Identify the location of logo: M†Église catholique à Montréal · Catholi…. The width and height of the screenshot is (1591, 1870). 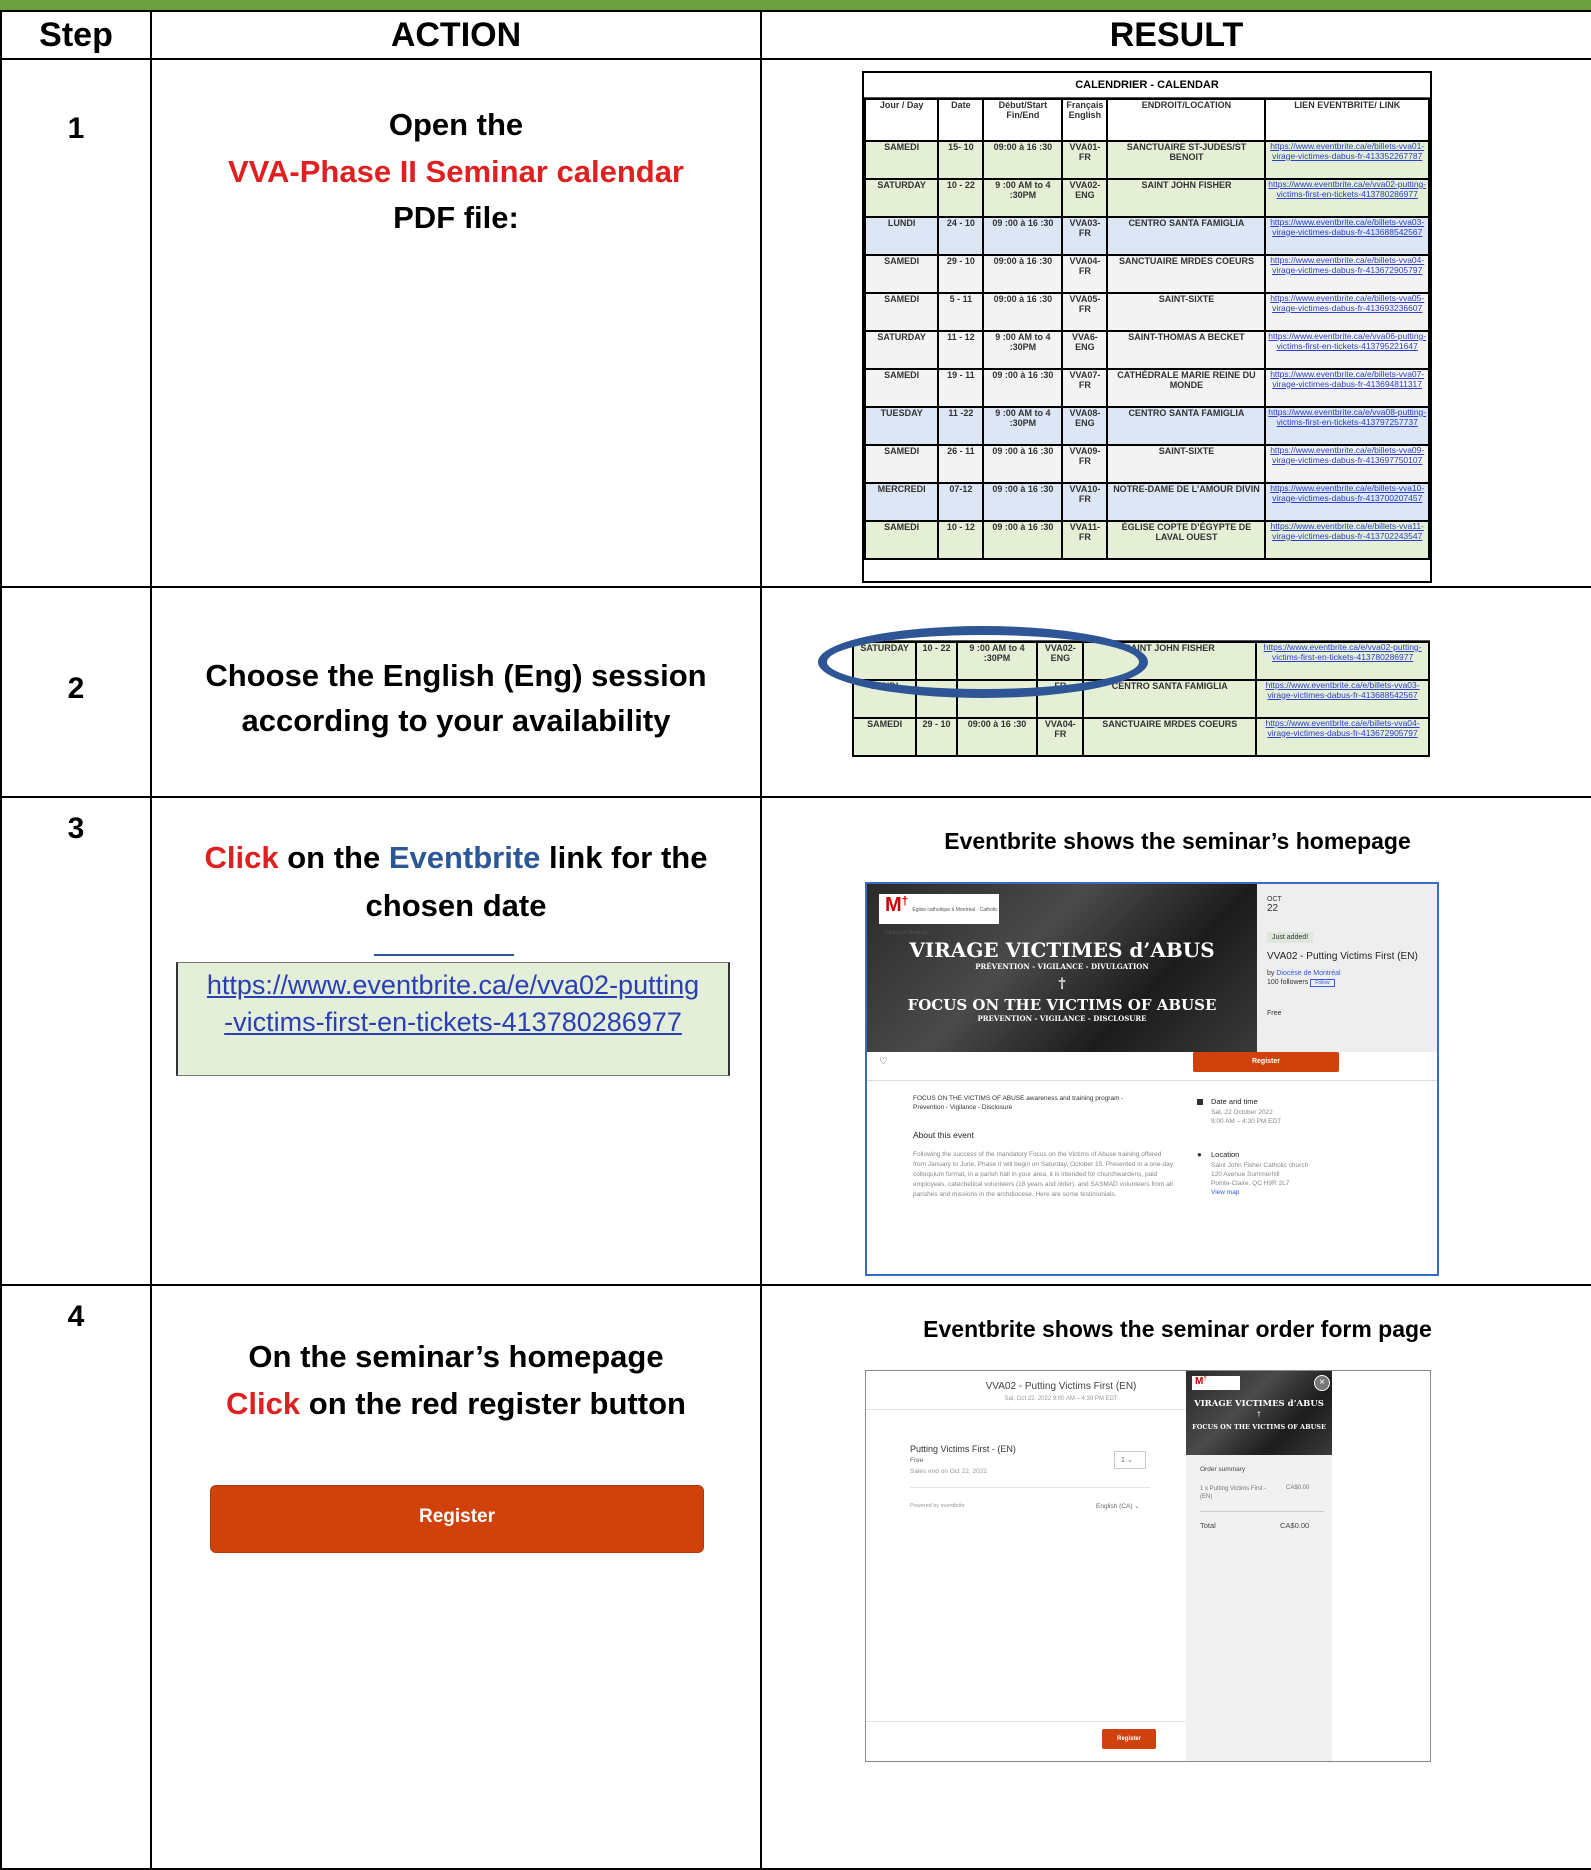
(939, 915).